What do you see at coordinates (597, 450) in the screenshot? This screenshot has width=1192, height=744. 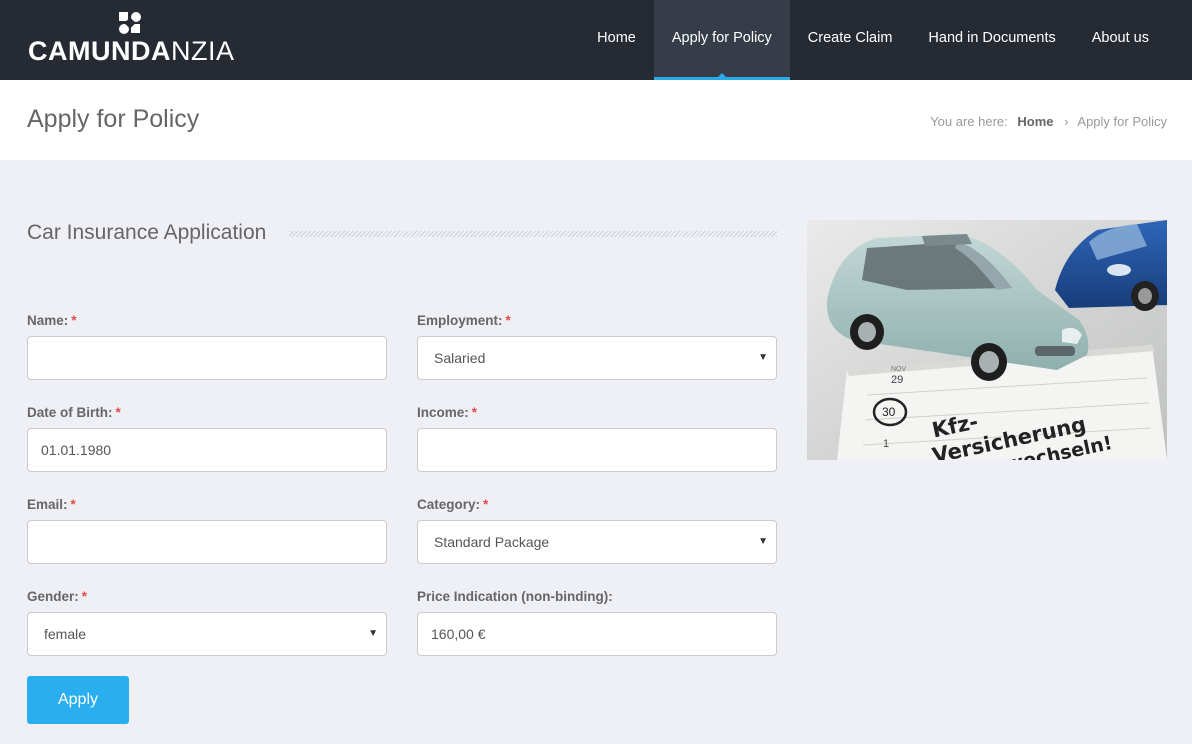 I see `income-input` at bounding box center [597, 450].